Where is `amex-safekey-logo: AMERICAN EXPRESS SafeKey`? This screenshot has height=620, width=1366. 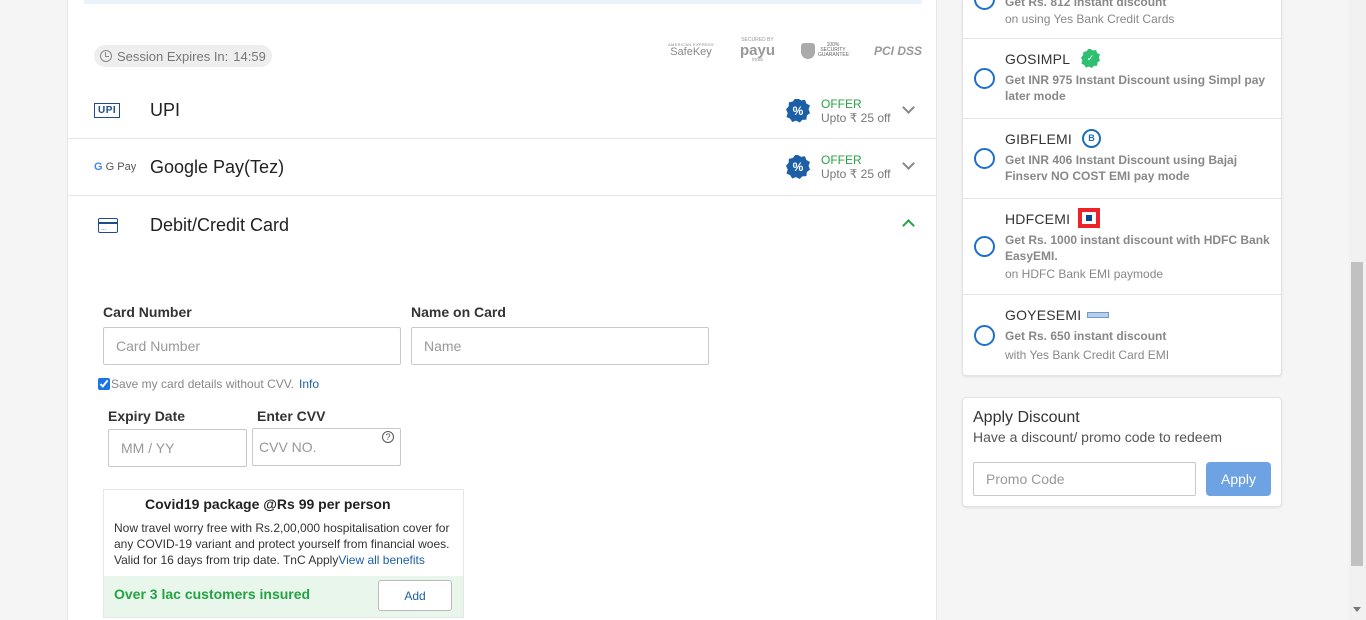 amex-safekey-logo: AMERICAN EXPRESS SafeKey is located at coordinates (691, 50).